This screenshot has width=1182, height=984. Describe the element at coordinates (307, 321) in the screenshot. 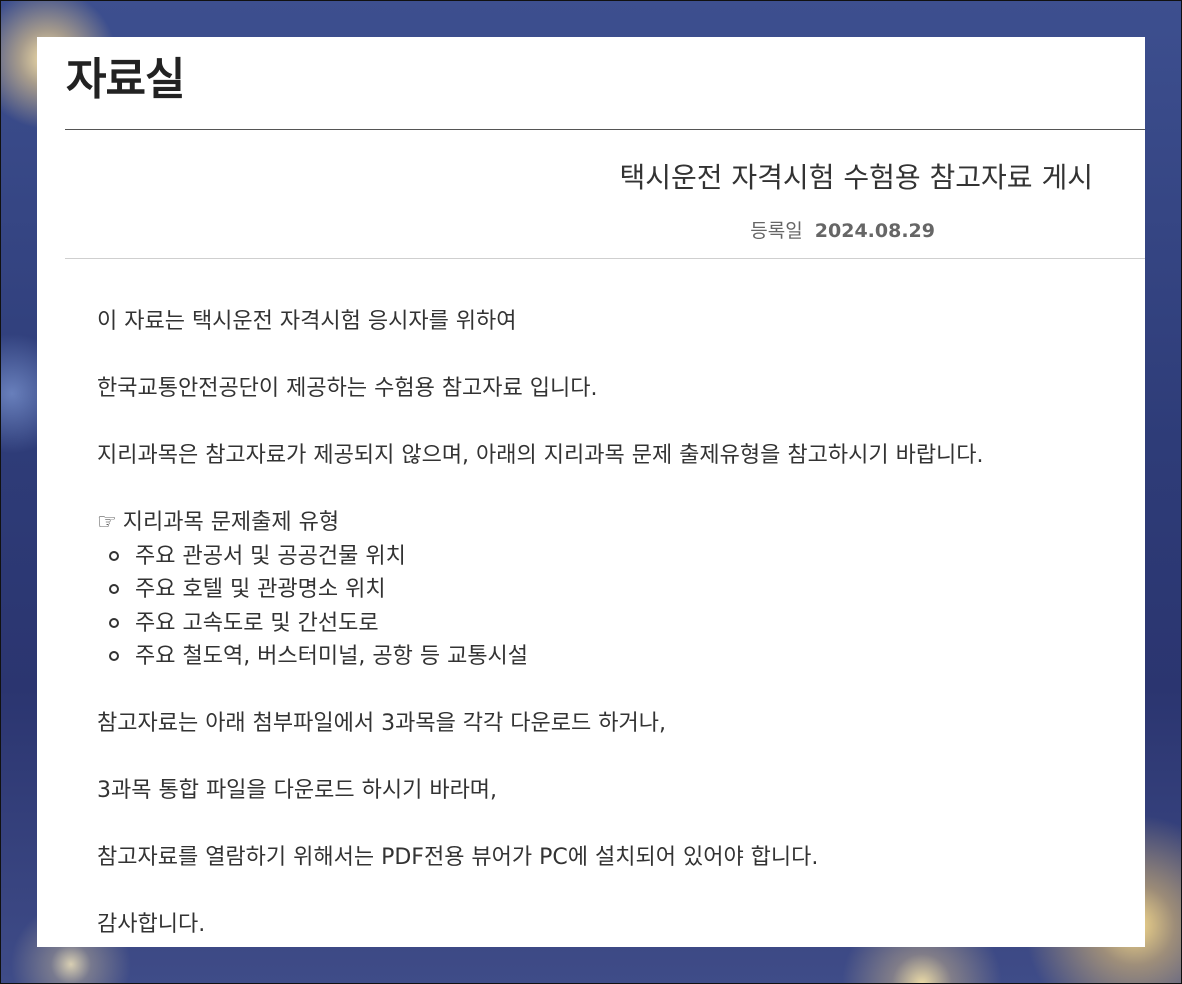

I see `body-paragraph: 이 자료는 택시운전 자격시험 응시자를 위하여` at that location.